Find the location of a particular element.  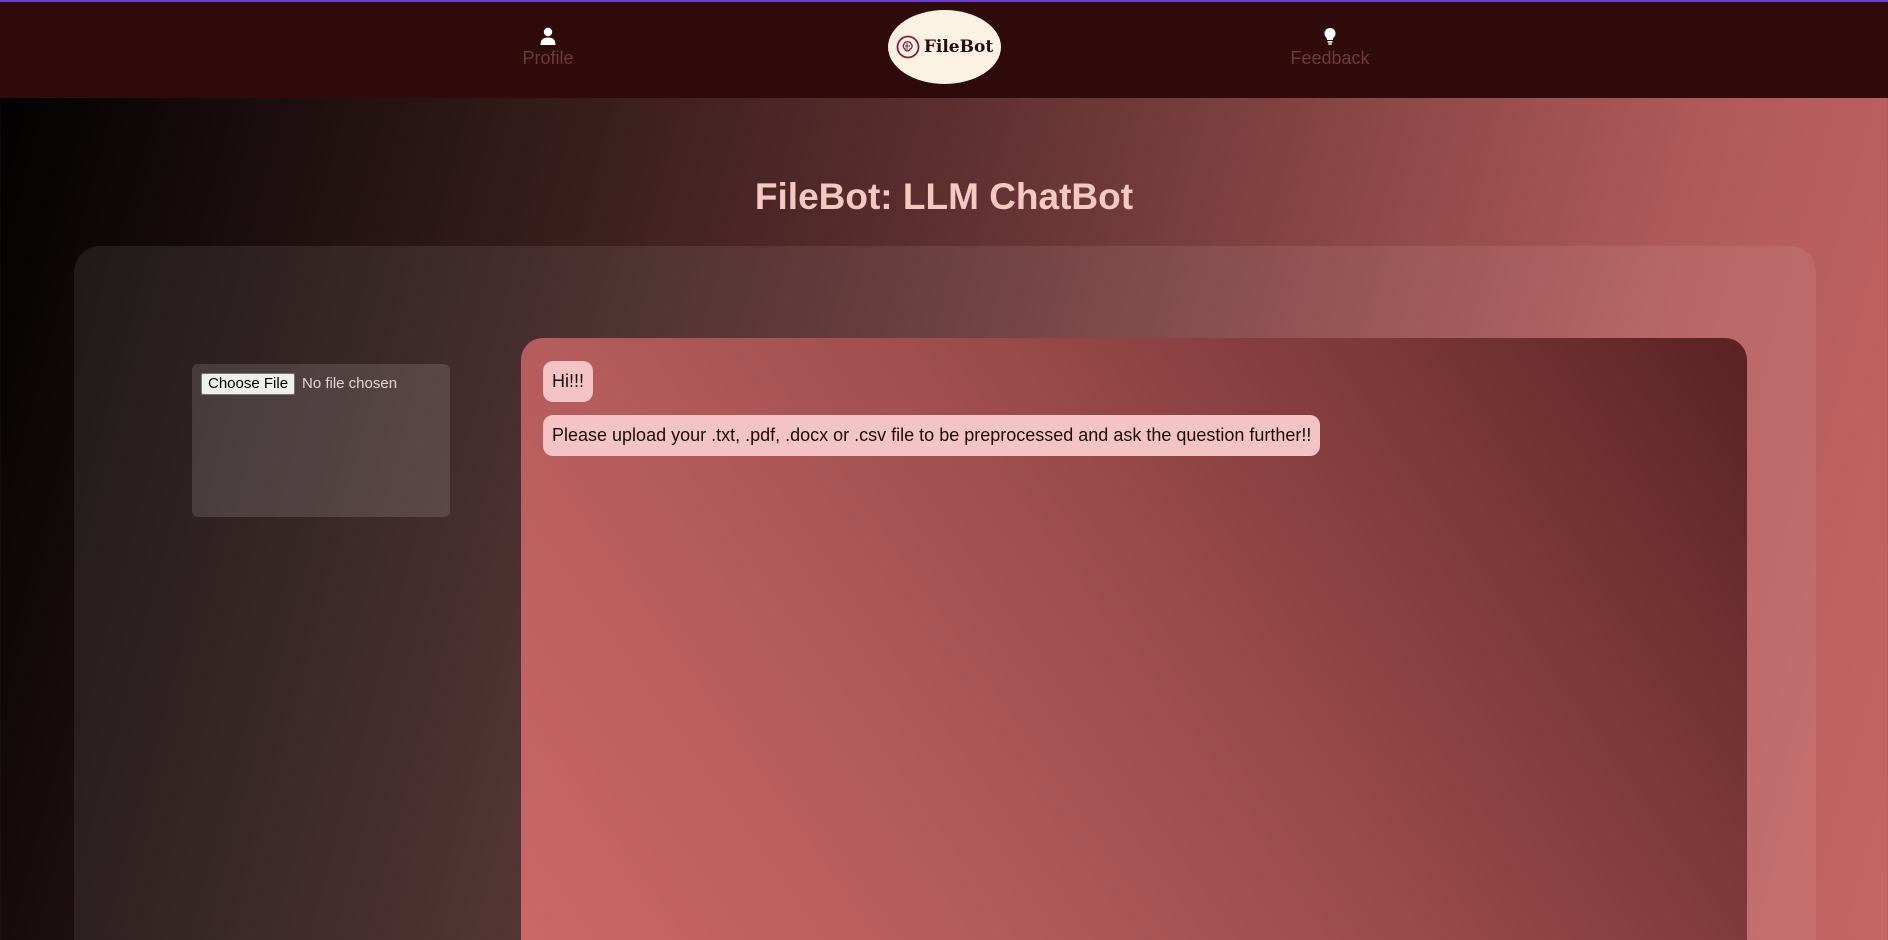

nav-feedback-label: Feedback is located at coordinates (1330, 58).